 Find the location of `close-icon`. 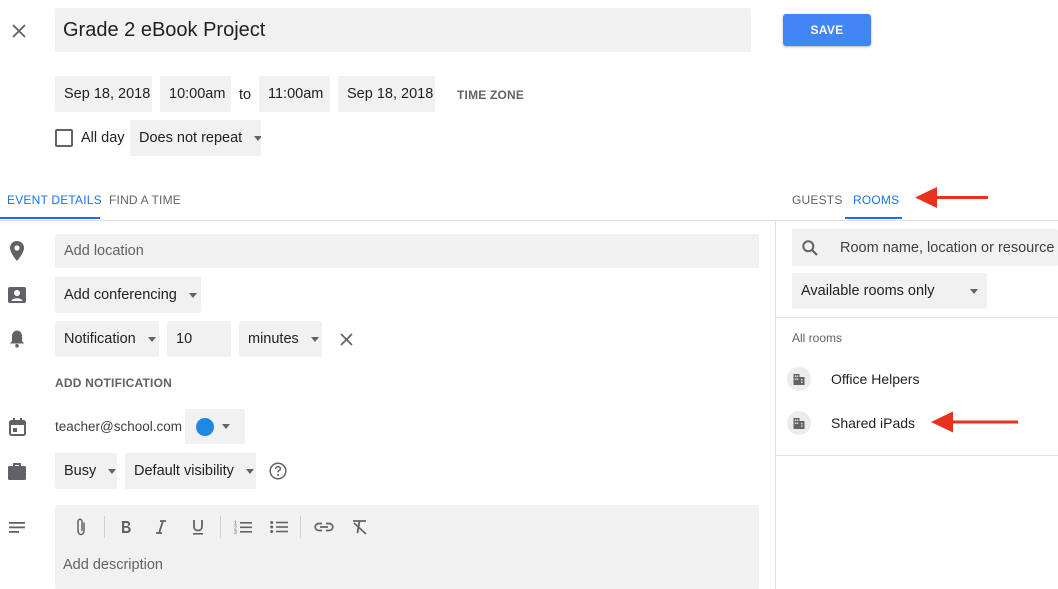

close-icon is located at coordinates (19, 31).